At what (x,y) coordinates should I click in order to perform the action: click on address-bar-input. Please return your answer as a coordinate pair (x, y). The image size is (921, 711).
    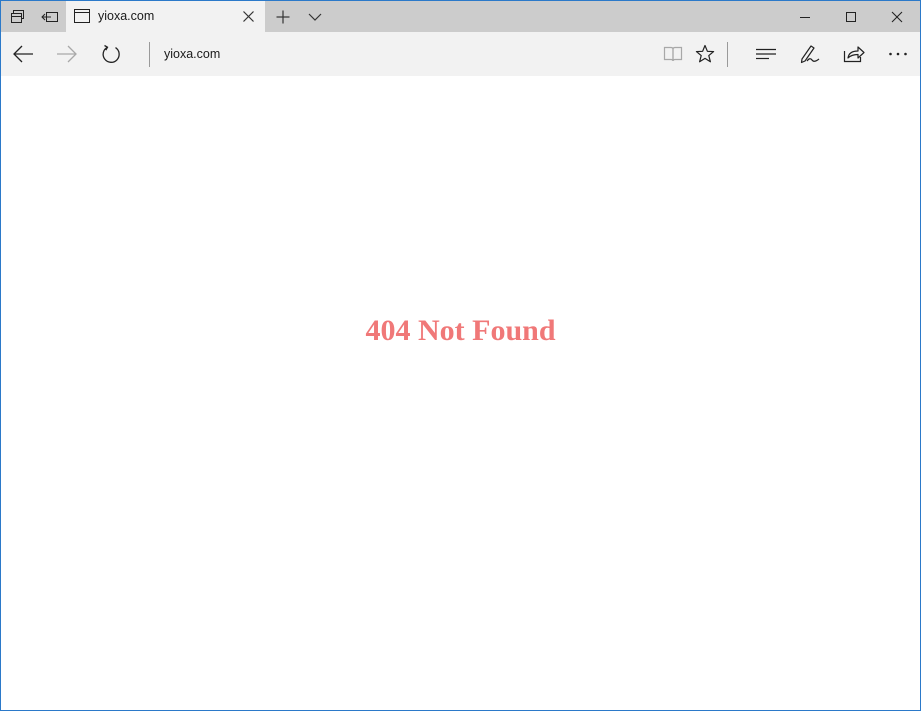
    Looking at the image, I should click on (404, 54).